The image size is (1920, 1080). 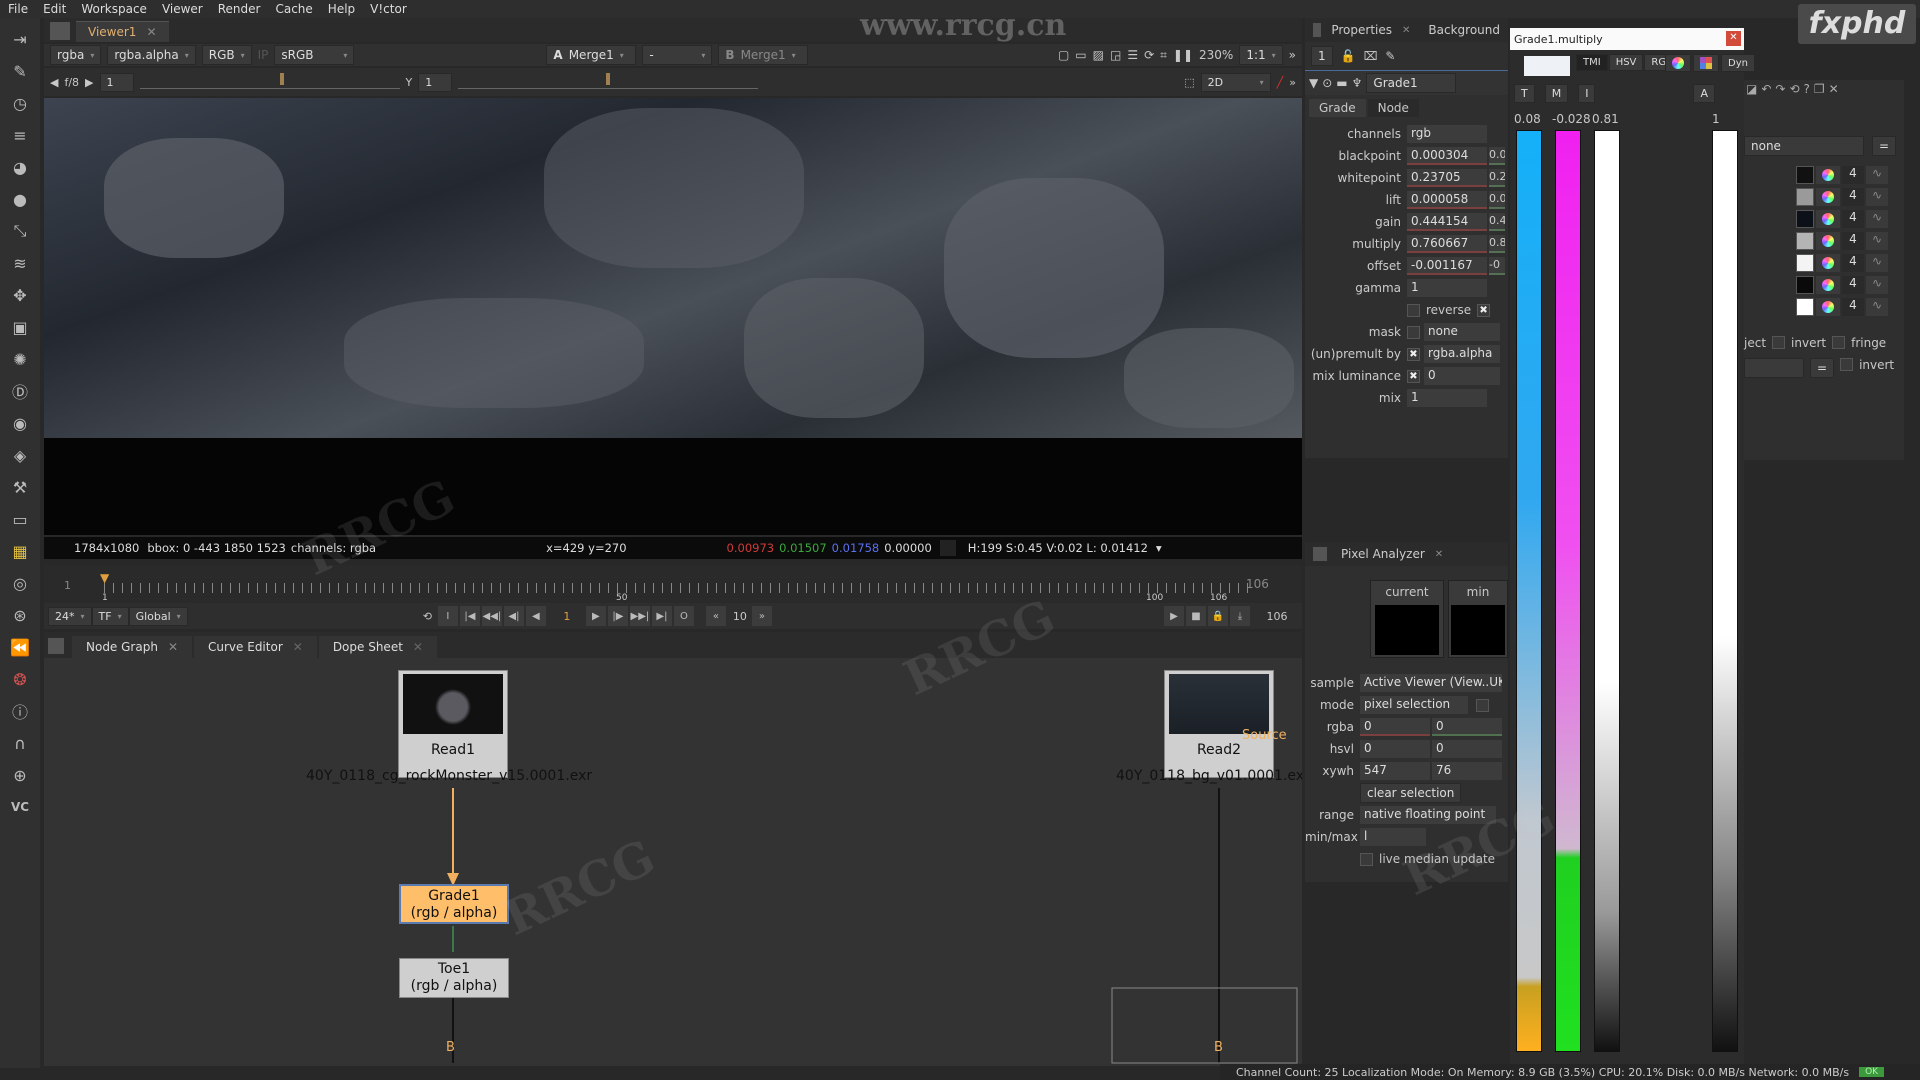 What do you see at coordinates (20, 743) in the screenshot?
I see `boxes-icon: ∩` at bounding box center [20, 743].